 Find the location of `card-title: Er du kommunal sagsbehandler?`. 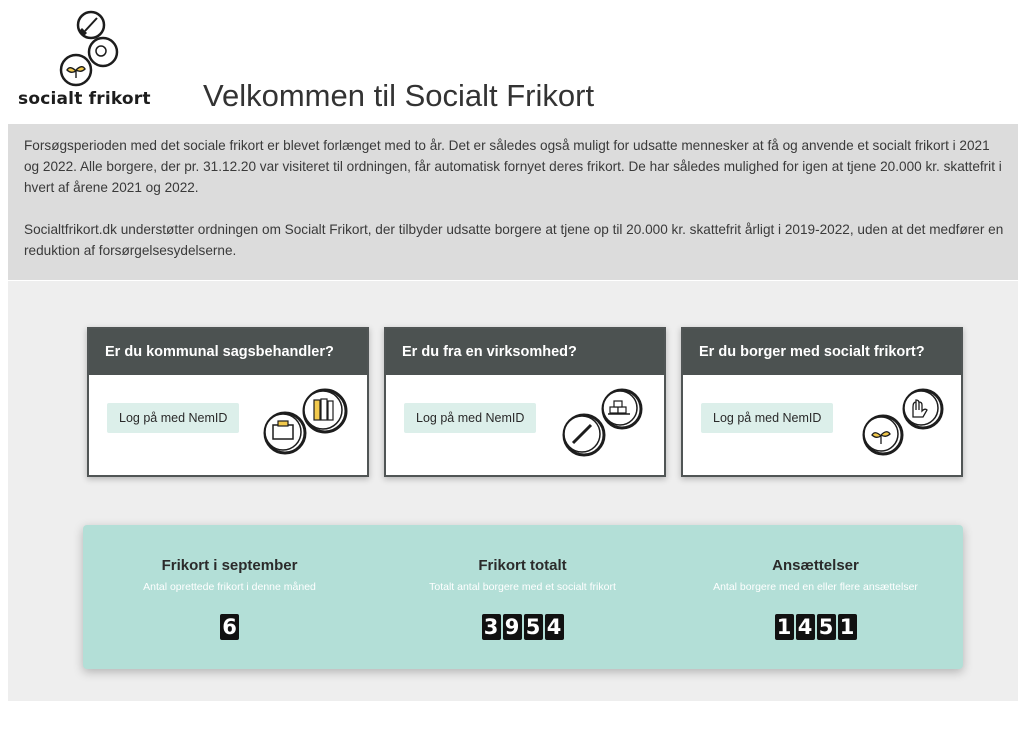

card-title: Er du kommunal sagsbehandler? is located at coordinates (228, 352).